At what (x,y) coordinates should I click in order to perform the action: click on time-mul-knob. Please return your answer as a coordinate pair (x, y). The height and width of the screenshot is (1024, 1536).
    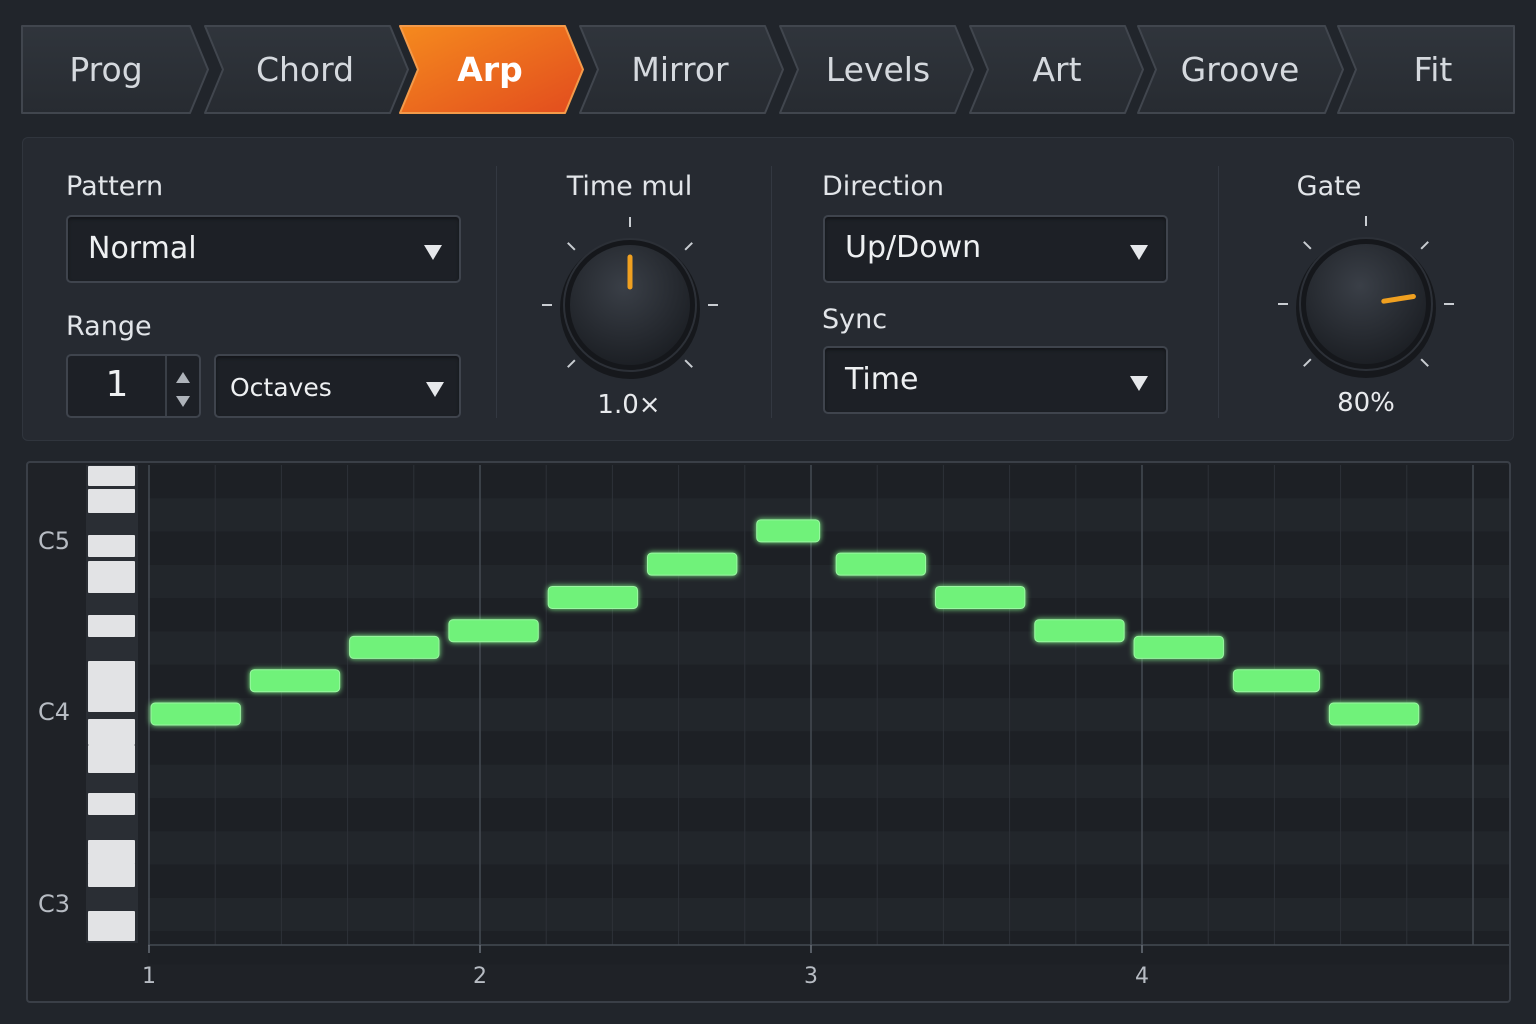
    Looking at the image, I should click on (630, 307).